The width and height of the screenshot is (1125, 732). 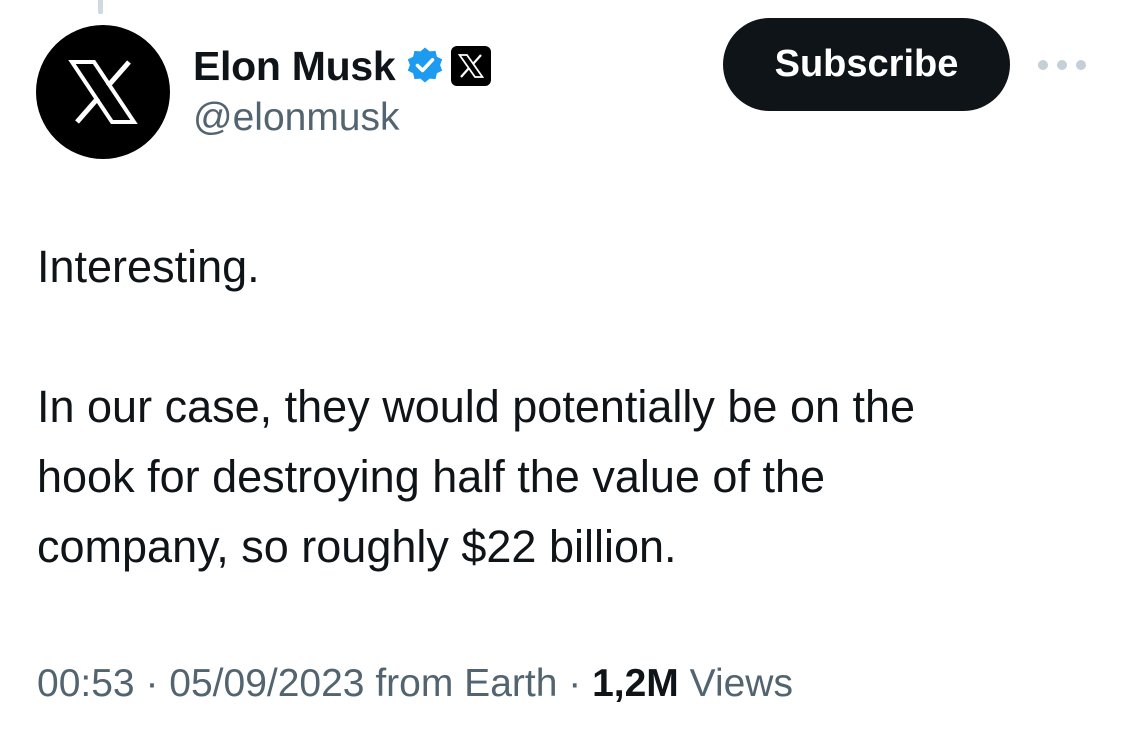 I want to click on views-count: 1,2M, so click(x=635, y=683).